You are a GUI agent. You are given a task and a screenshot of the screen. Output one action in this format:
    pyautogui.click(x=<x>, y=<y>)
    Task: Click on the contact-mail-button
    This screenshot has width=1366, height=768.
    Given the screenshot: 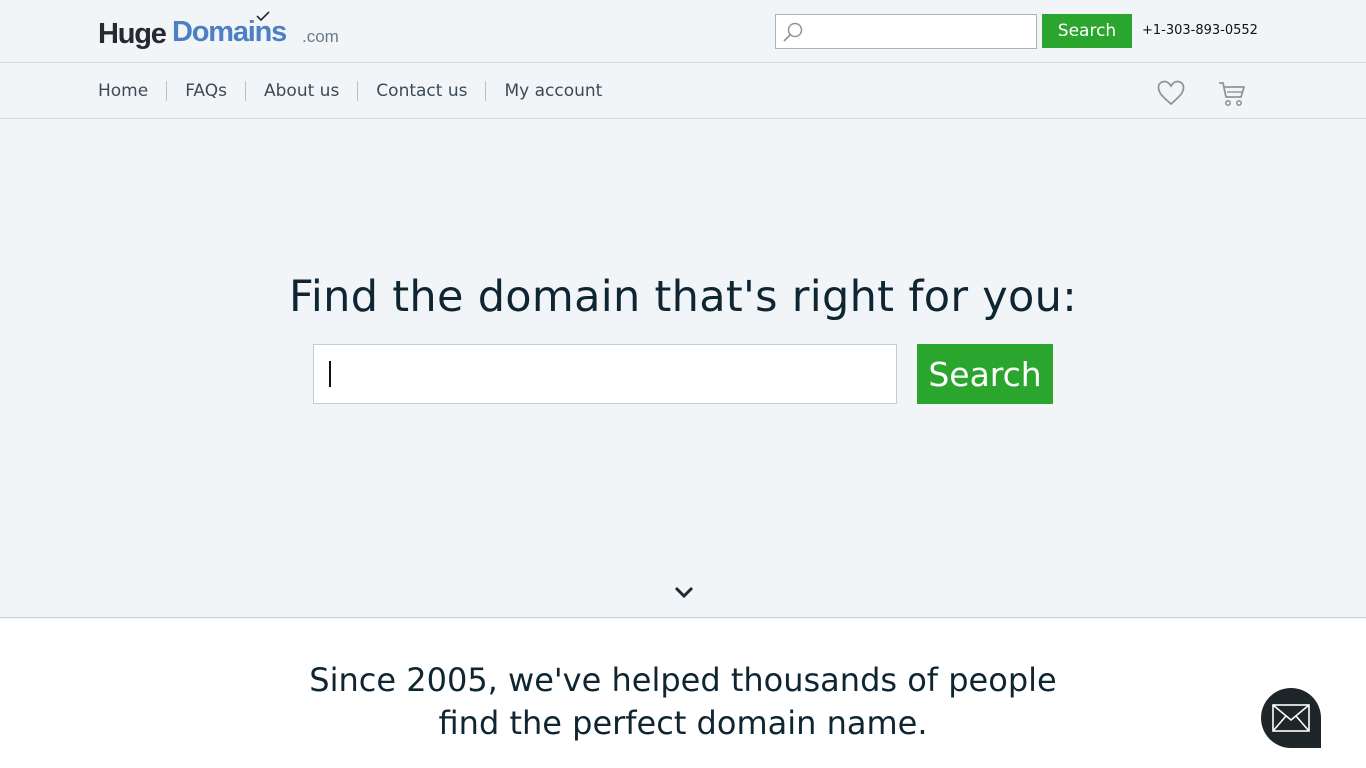 What is the action you would take?
    pyautogui.click(x=1291, y=718)
    